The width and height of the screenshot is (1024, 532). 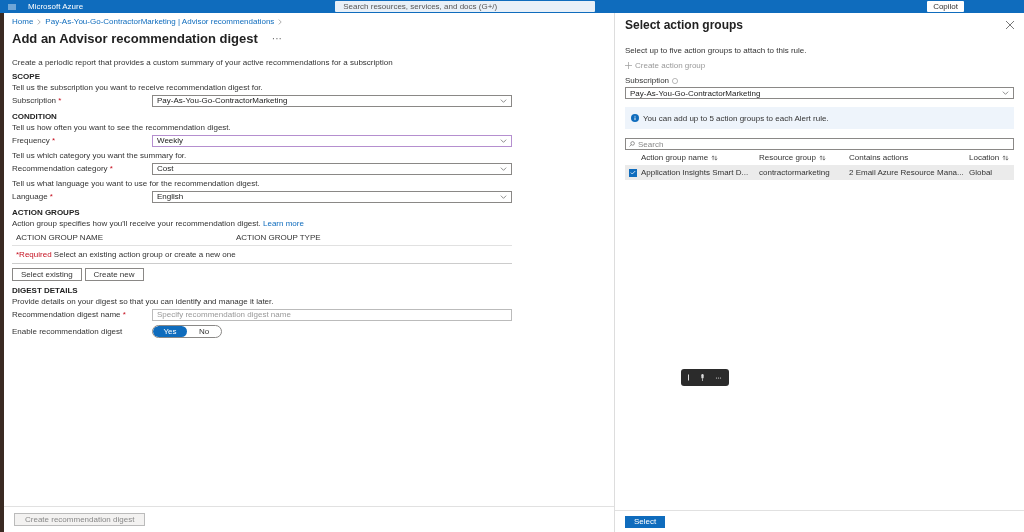 What do you see at coordinates (45, 290) in the screenshot?
I see `section-heading: DIGEST DETAILS` at bounding box center [45, 290].